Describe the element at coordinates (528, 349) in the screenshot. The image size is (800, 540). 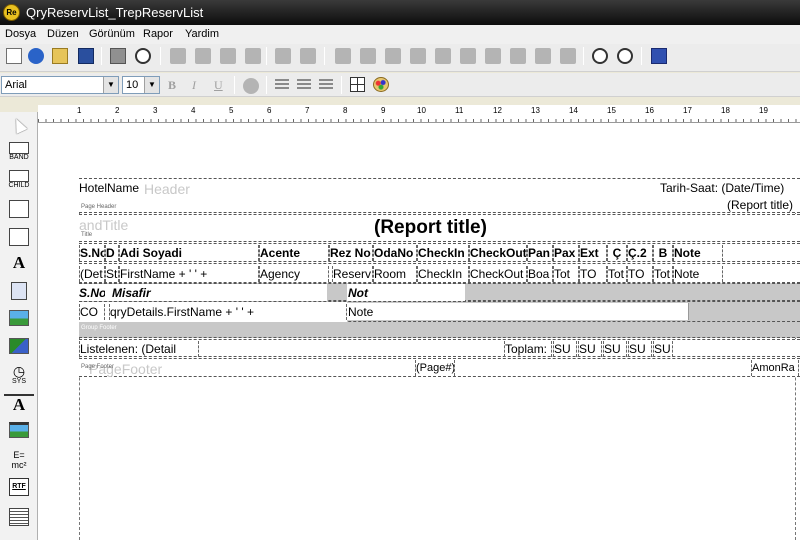
I see `toplam-label: Toplam:` at that location.